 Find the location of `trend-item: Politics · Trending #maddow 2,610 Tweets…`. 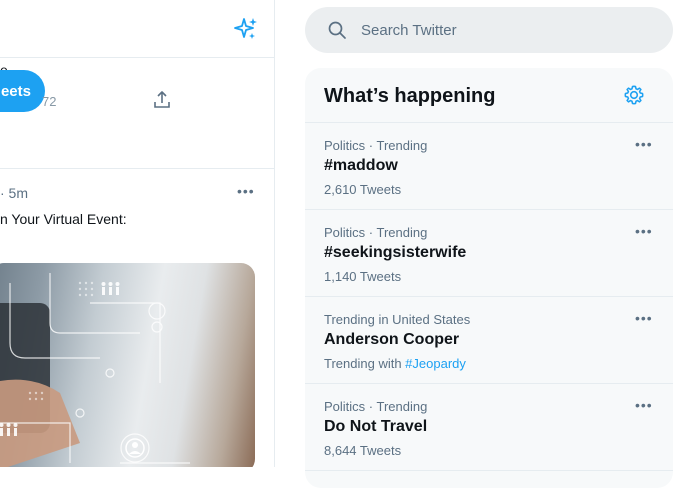

trend-item: Politics · Trending #maddow 2,610 Tweets… is located at coordinates (489, 166).